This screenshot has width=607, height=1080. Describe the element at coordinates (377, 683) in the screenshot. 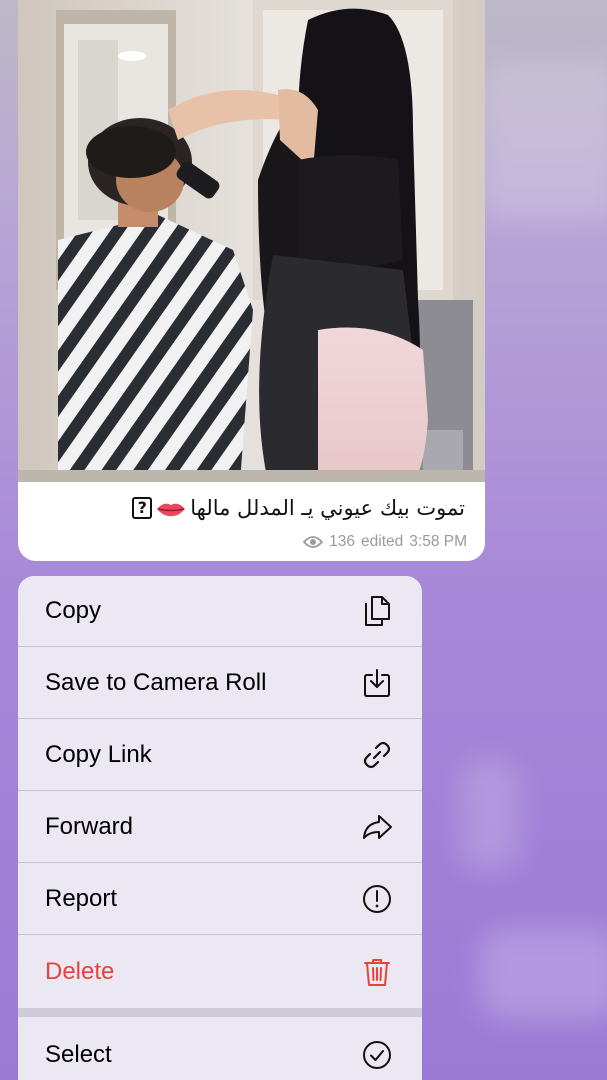

I see `download-icon` at that location.